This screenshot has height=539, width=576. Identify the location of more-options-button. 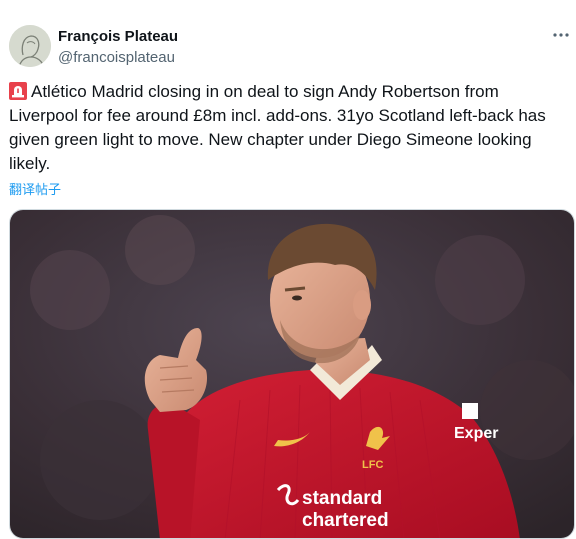
(561, 35).